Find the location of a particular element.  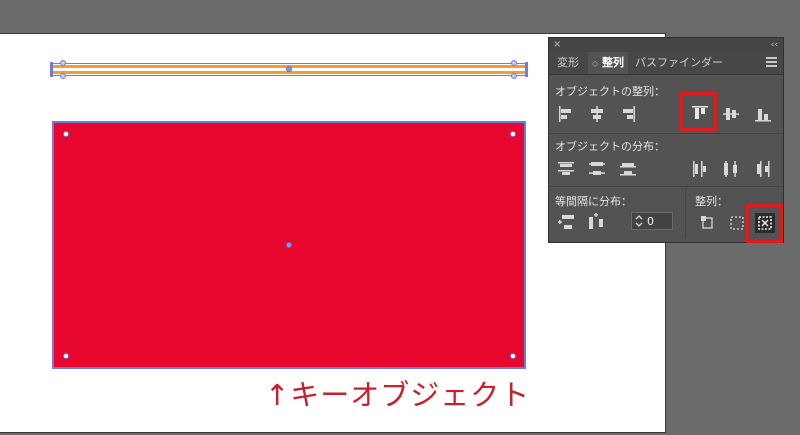

tab-align: ◇ 整列 is located at coordinates (608, 63).